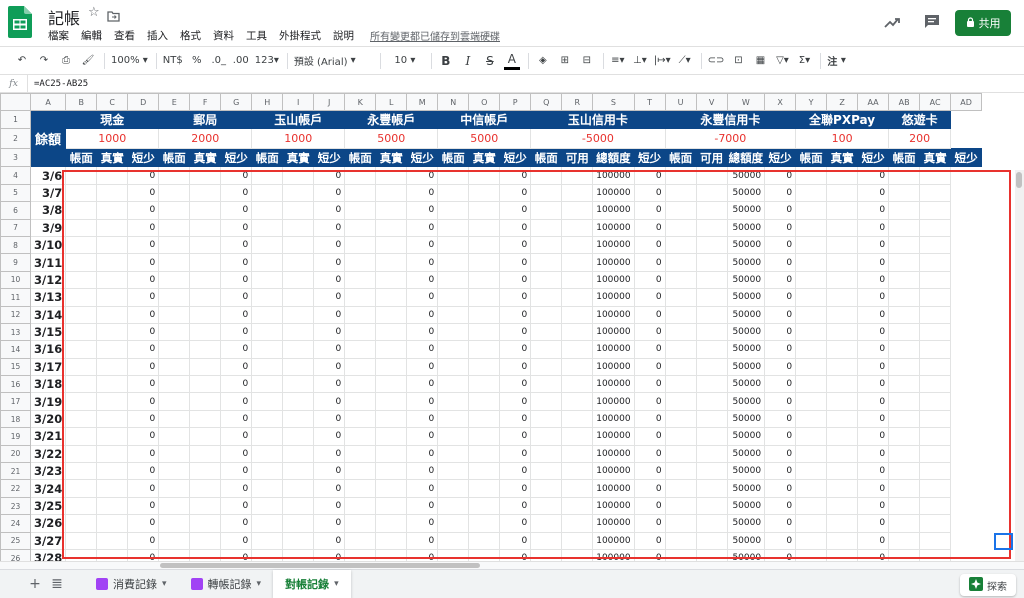 The width and height of the screenshot is (1024, 598). What do you see at coordinates (15, 210) in the screenshot?
I see `row-header: 6` at bounding box center [15, 210].